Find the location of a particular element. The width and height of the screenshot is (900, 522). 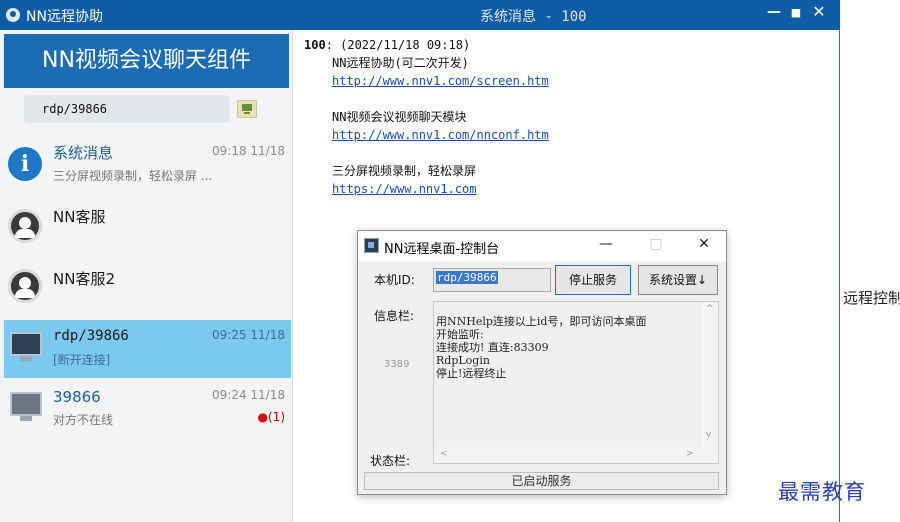

id-field: rdp/39866 is located at coordinates (492, 280).